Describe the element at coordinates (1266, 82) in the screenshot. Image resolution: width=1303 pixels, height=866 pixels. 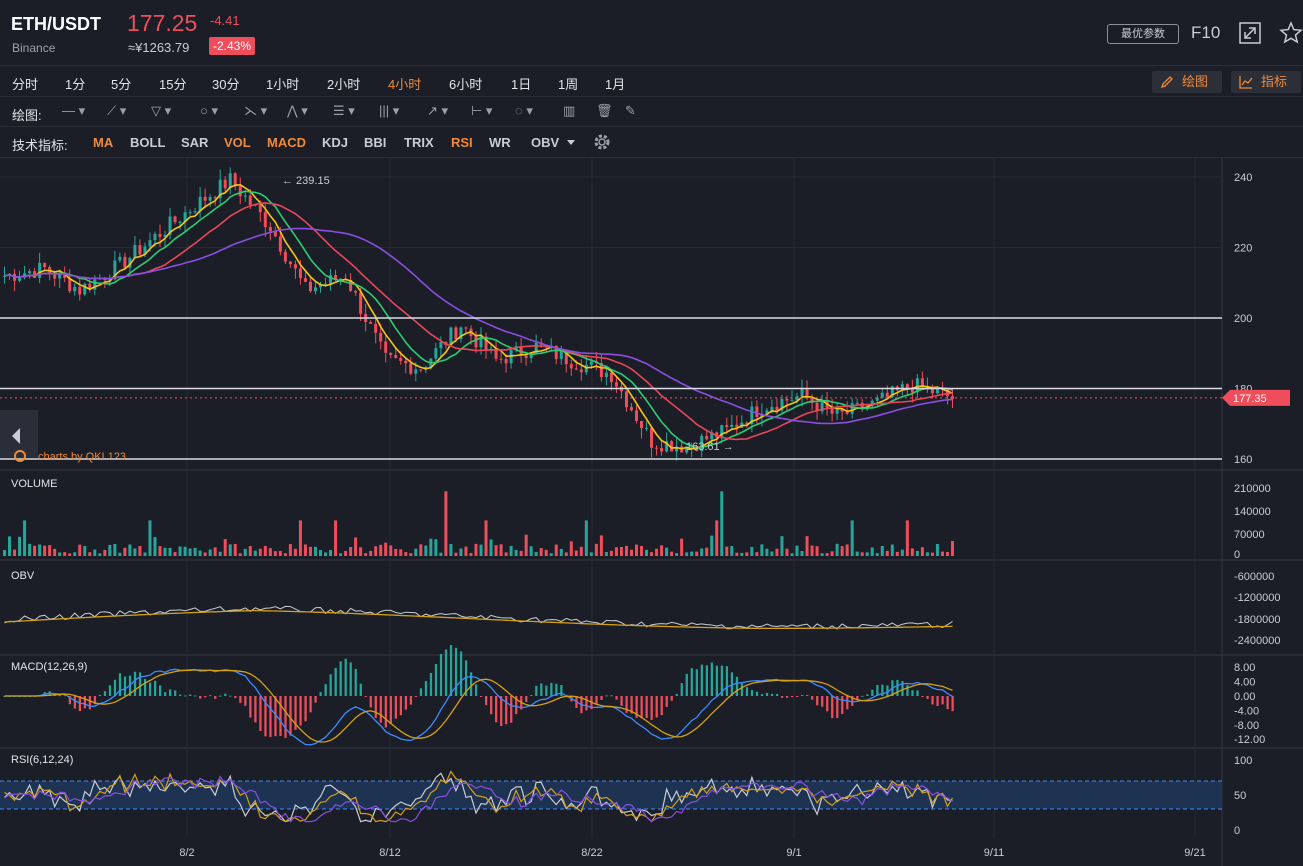
I see `indicator-toggle-button: 指标` at that location.